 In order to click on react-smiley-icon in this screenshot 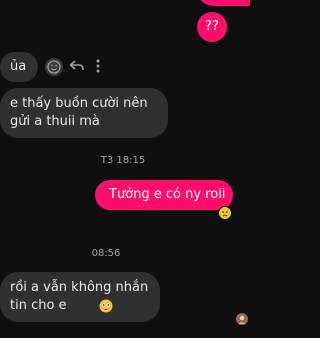, I will do `click(54, 67)`.